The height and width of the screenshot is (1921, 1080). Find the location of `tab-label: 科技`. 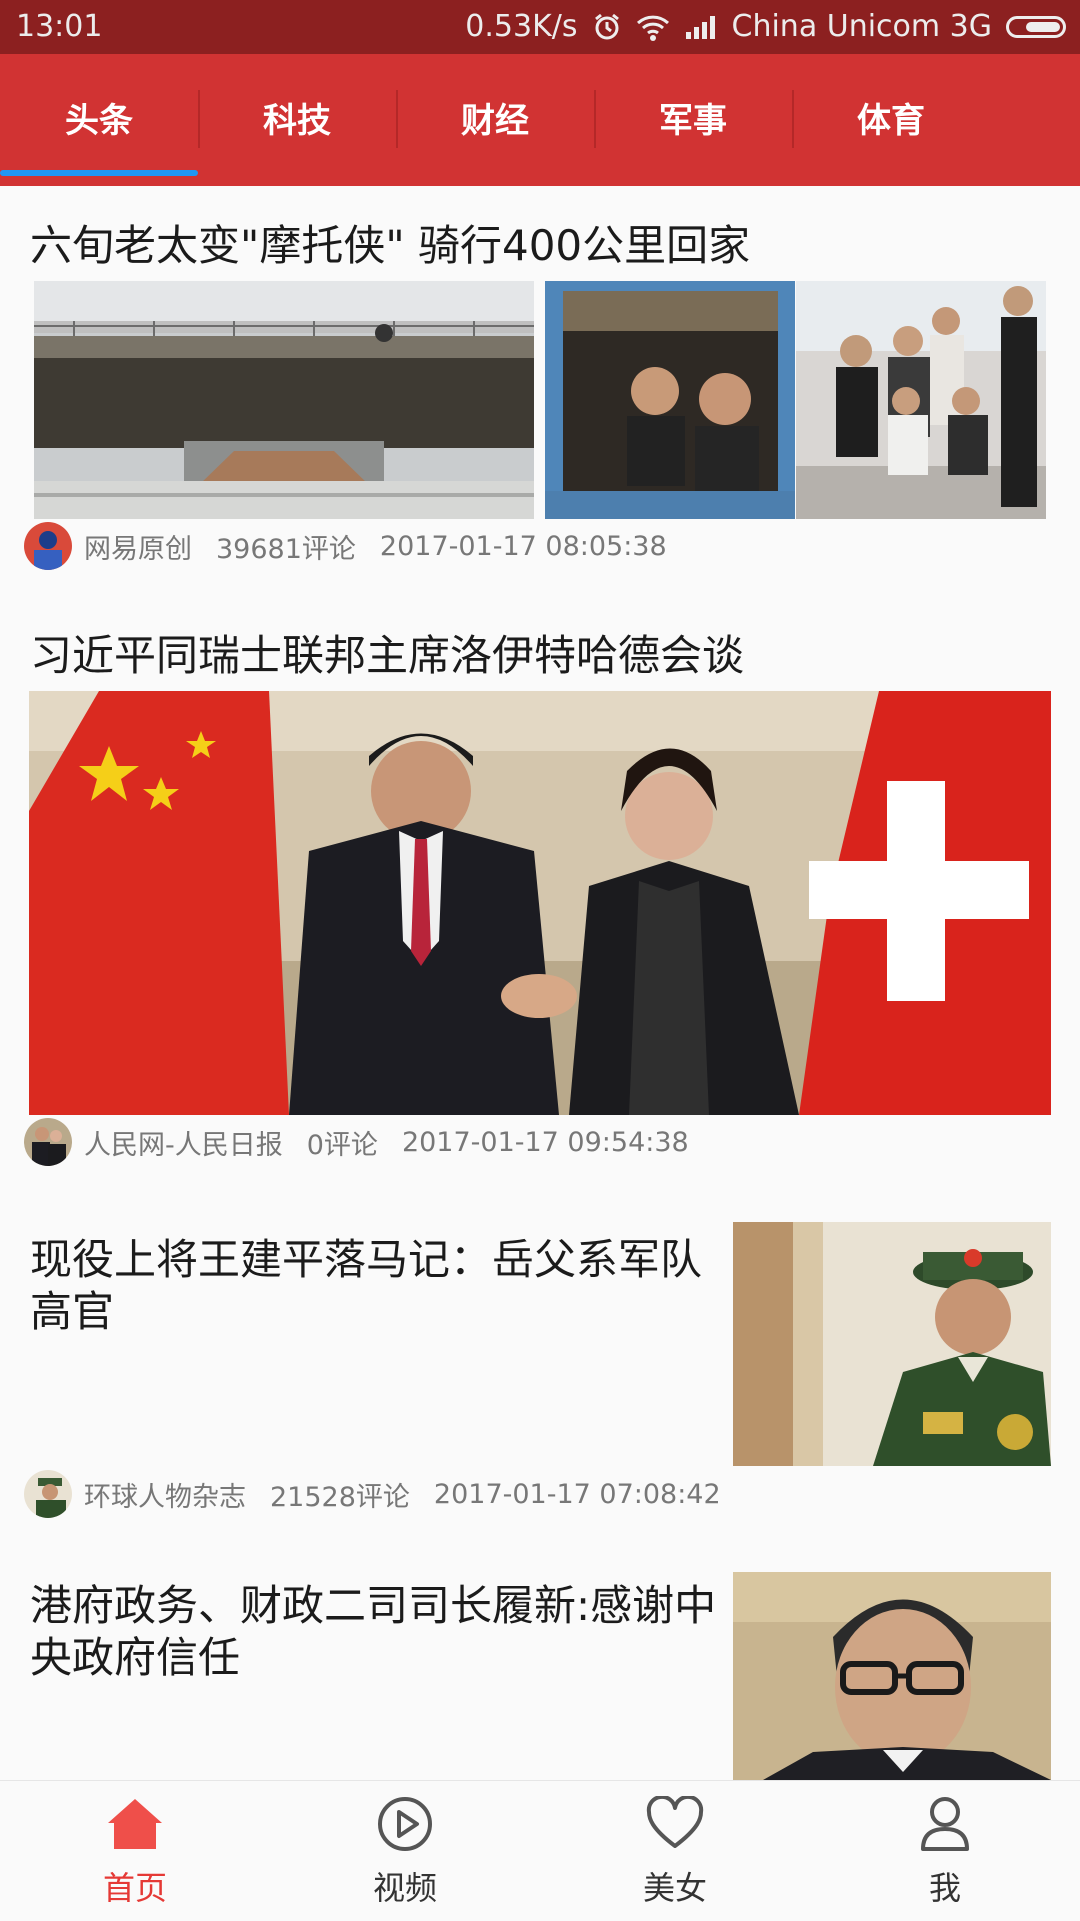

tab-label: 科技 is located at coordinates (297, 120).